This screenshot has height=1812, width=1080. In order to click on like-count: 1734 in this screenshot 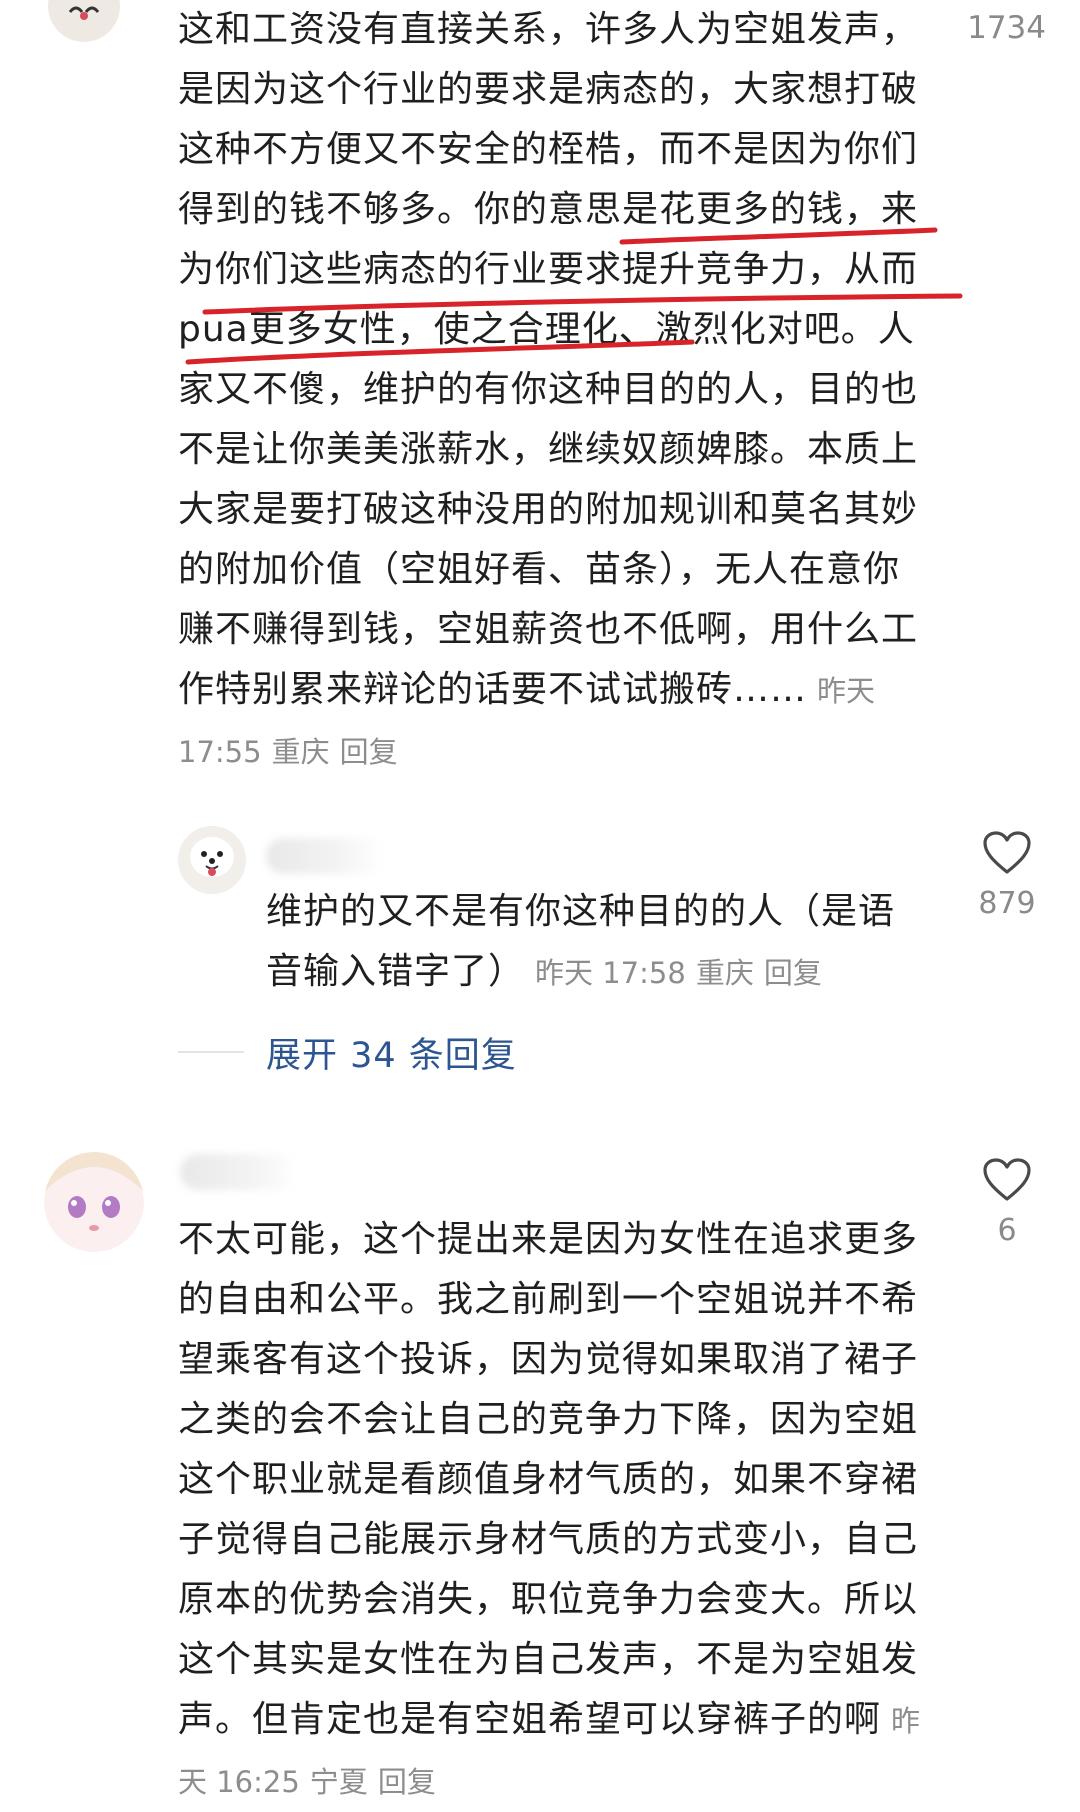, I will do `click(1006, 28)`.